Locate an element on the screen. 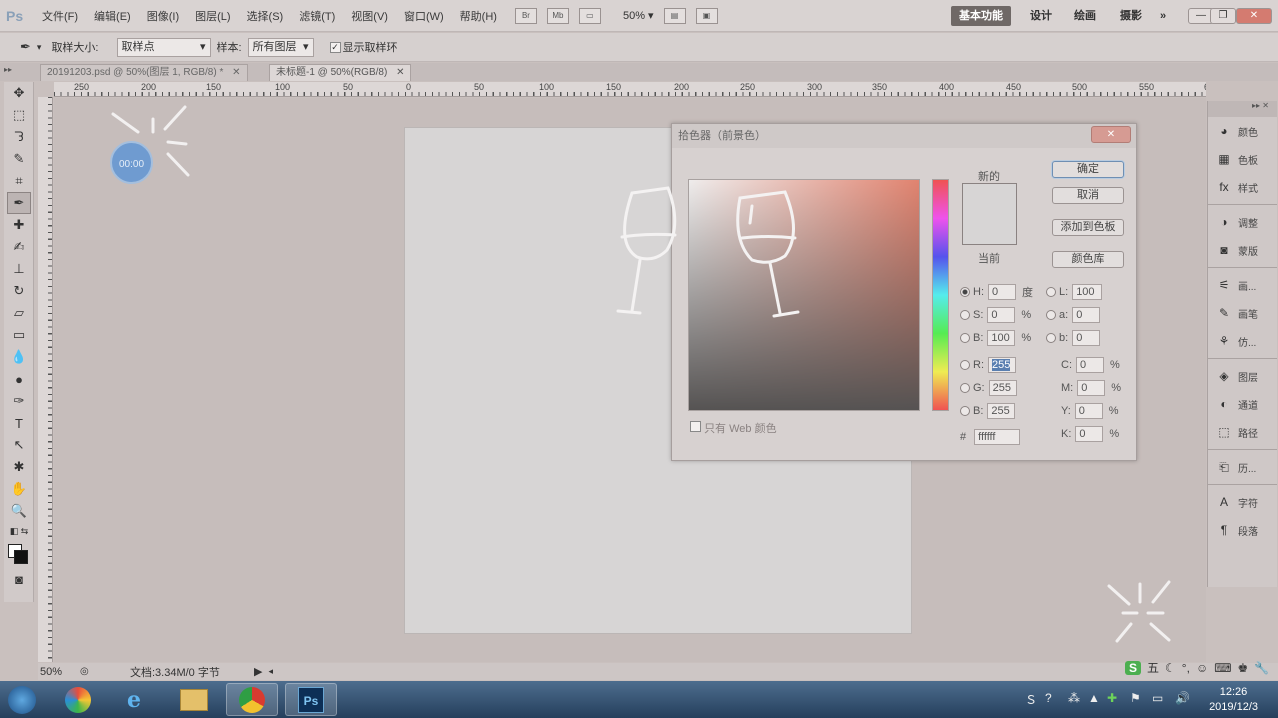 The height and width of the screenshot is (718, 1278). clone-stamp-icon: ⊥ is located at coordinates (19, 269).